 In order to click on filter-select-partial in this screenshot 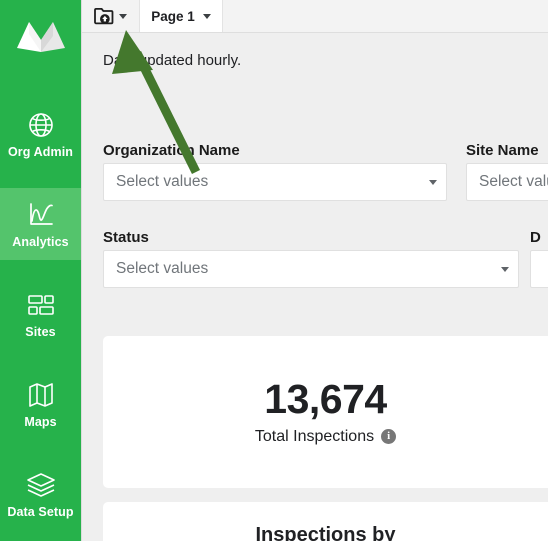, I will do `click(539, 269)`.